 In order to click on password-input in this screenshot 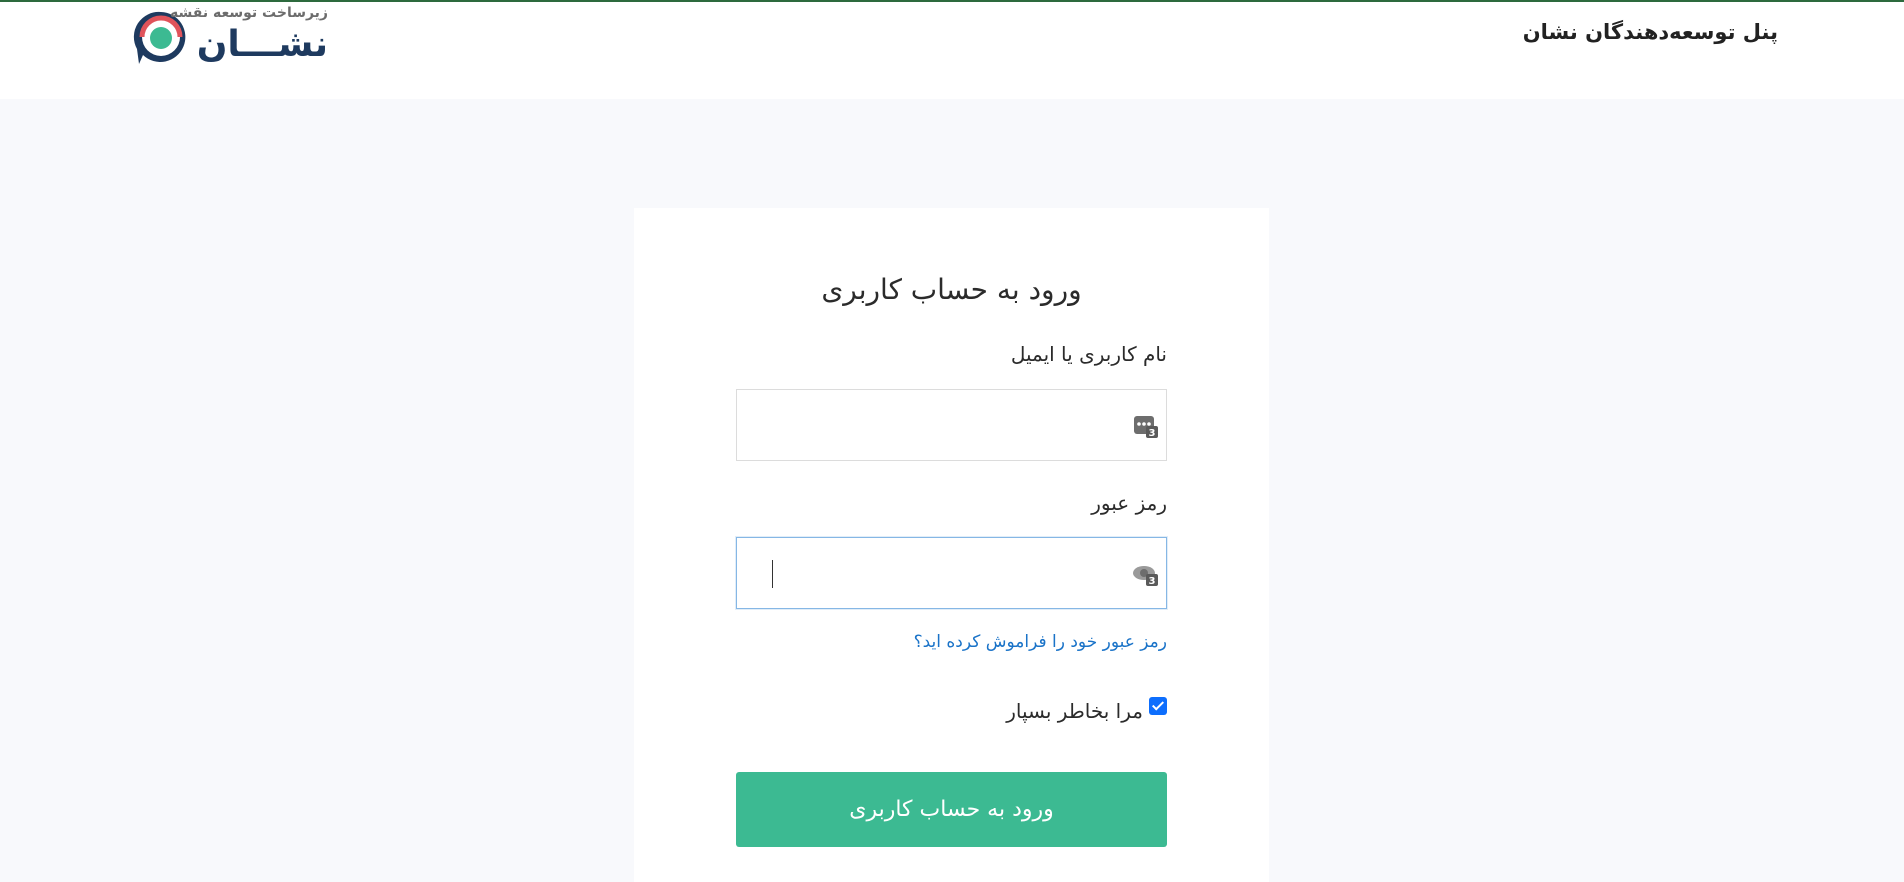, I will do `click(951, 573)`.